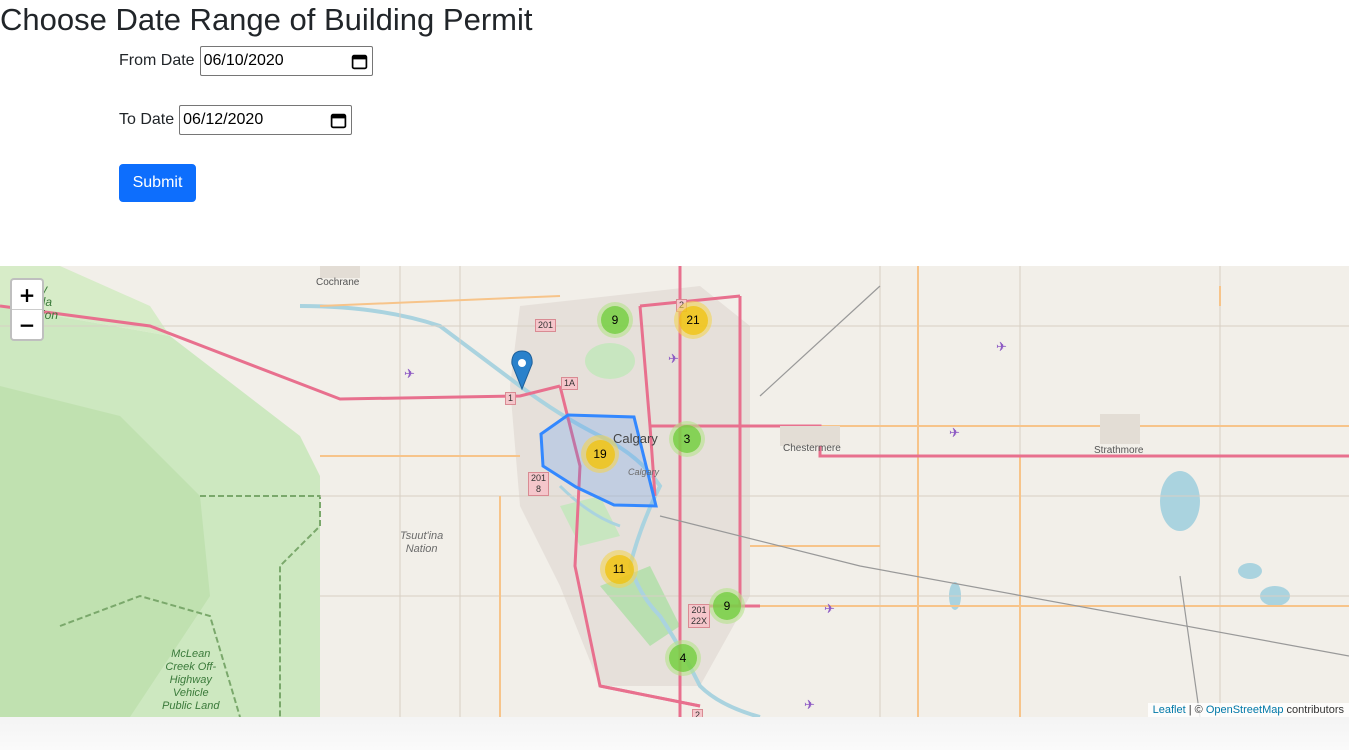 This screenshot has height=750, width=1349. I want to click on route-shield: 2, so click(698, 713).